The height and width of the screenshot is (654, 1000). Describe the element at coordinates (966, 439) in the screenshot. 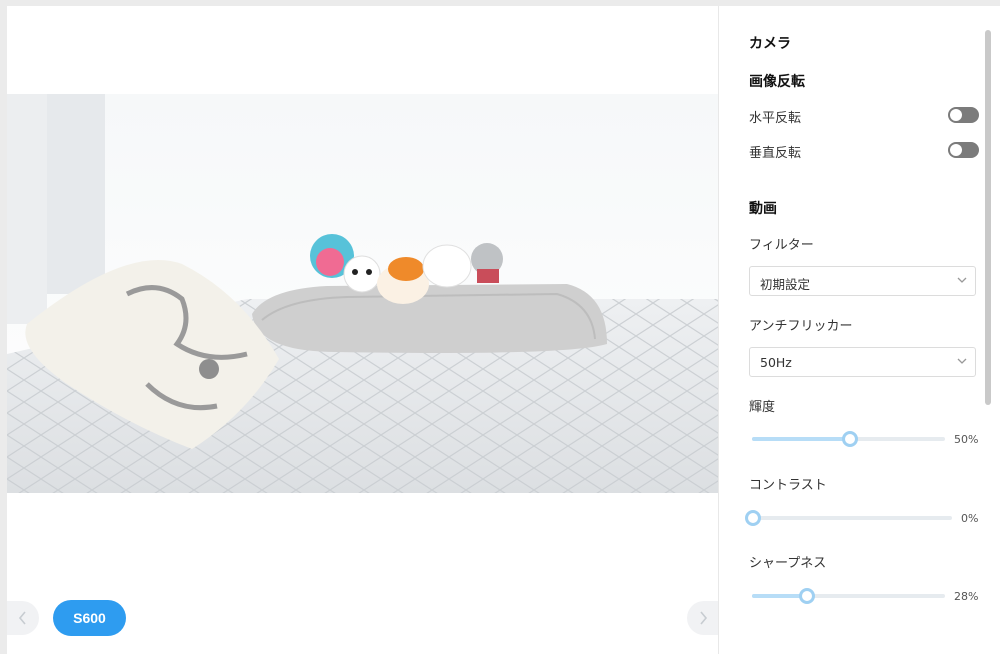

I see `brightness-value: 50%` at that location.